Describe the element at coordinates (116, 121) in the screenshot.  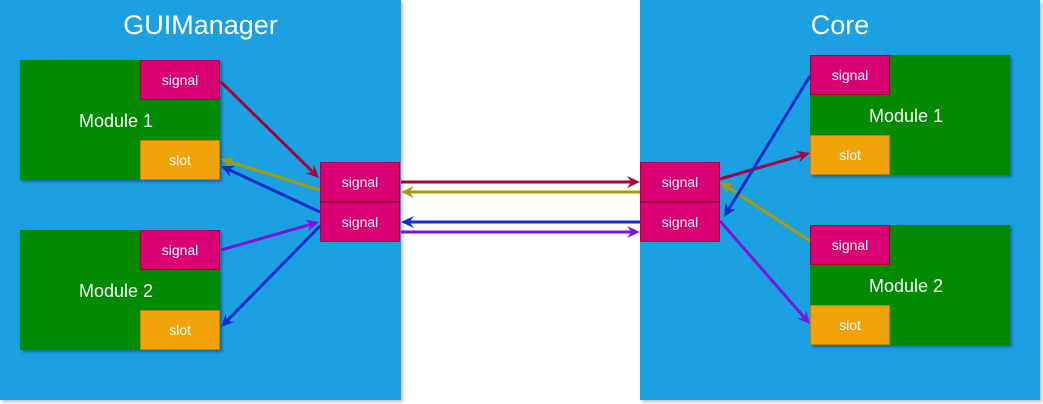
I see `gui-module-1-label: Module 1` at that location.